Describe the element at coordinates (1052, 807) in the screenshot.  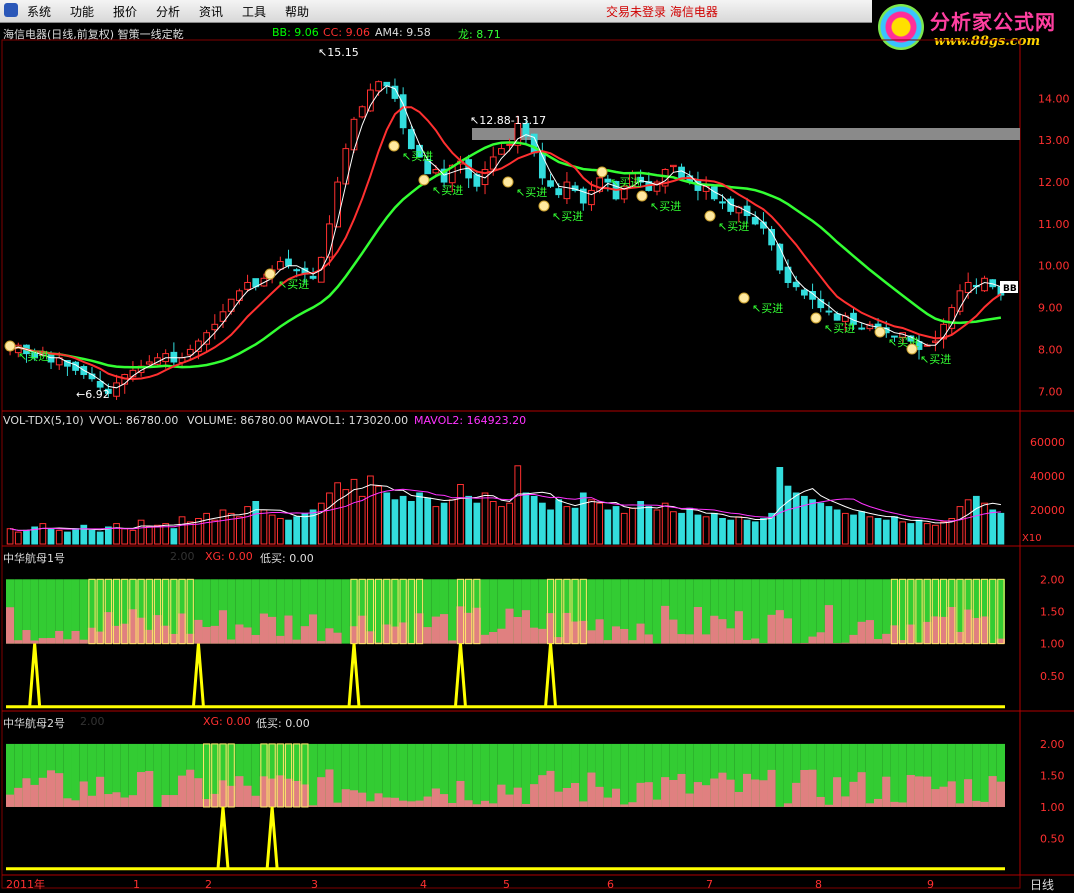
I see `panel2-tick-label: 1.00` at that location.